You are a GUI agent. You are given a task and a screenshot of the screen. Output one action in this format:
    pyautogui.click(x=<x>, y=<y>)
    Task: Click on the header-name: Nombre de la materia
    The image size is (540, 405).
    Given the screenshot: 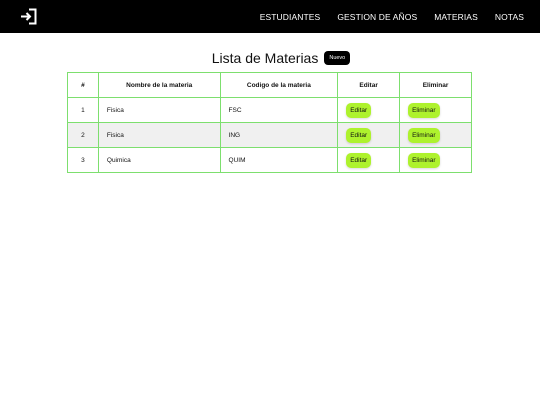 What is the action you would take?
    pyautogui.click(x=159, y=85)
    